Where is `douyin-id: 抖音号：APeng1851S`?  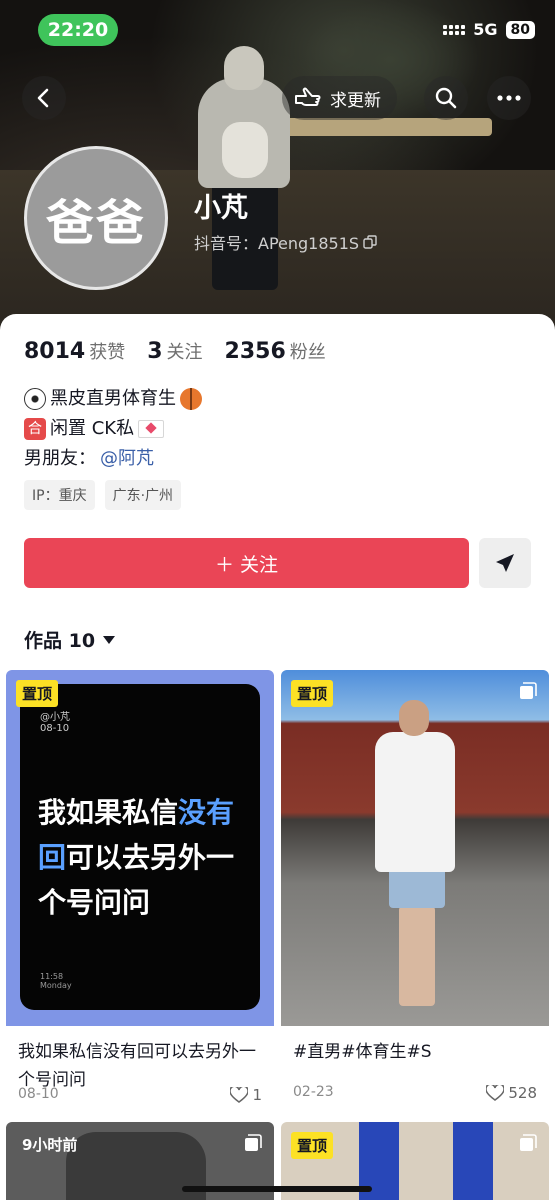
douyin-id: 抖音号：APeng1851S is located at coordinates (285, 242).